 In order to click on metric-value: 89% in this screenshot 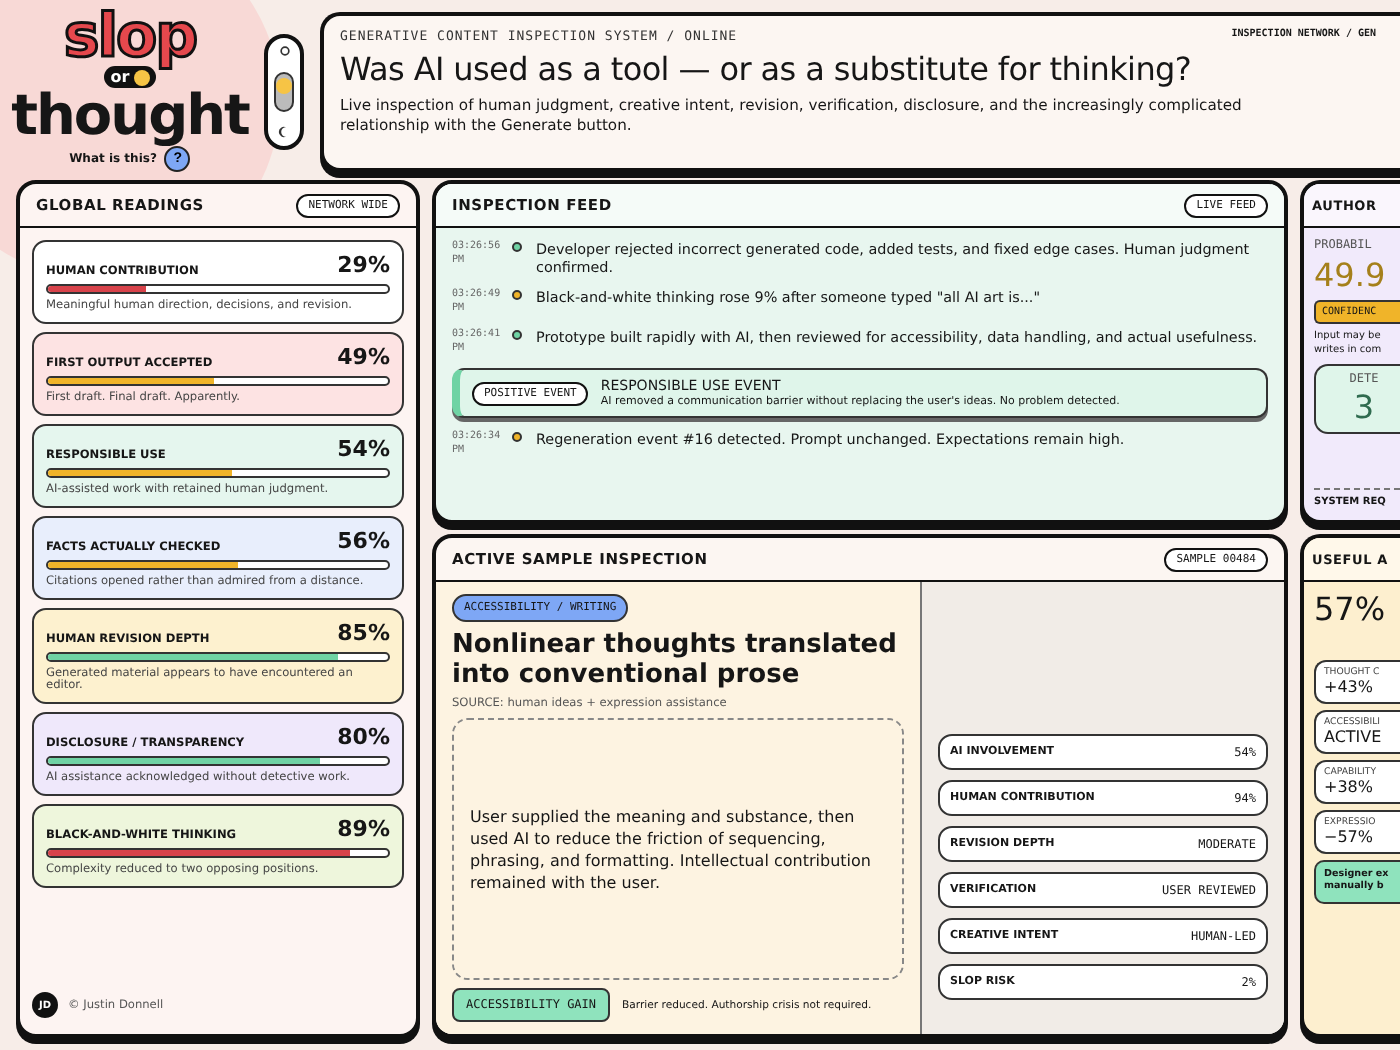, I will do `click(363, 829)`.